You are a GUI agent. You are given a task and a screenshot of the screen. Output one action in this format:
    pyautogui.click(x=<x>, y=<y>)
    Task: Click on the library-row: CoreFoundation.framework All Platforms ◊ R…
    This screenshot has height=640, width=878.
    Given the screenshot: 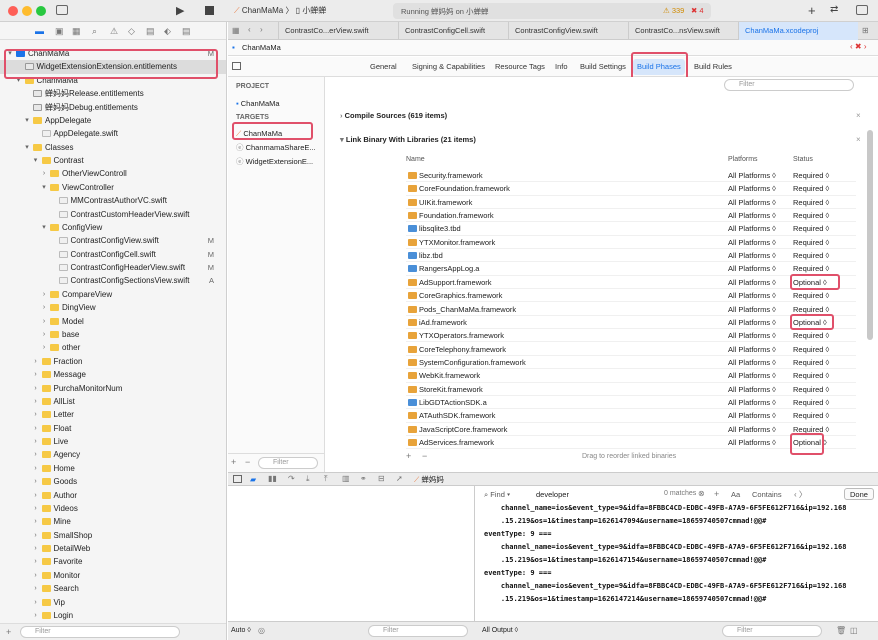 What is the action you would take?
    pyautogui.click(x=631, y=189)
    